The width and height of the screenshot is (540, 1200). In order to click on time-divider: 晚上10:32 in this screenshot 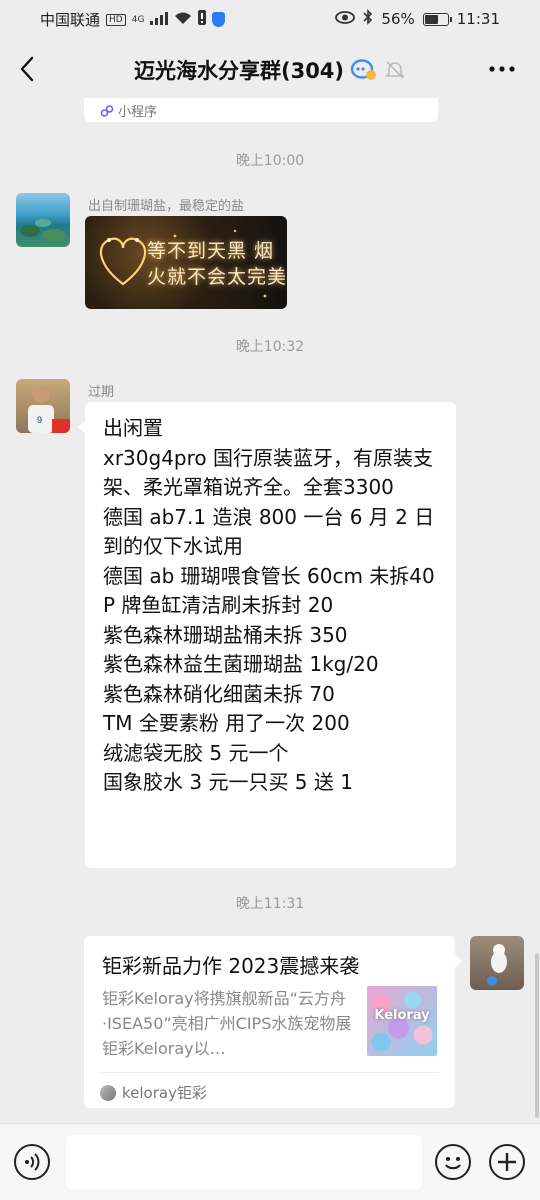, I will do `click(270, 347)`.